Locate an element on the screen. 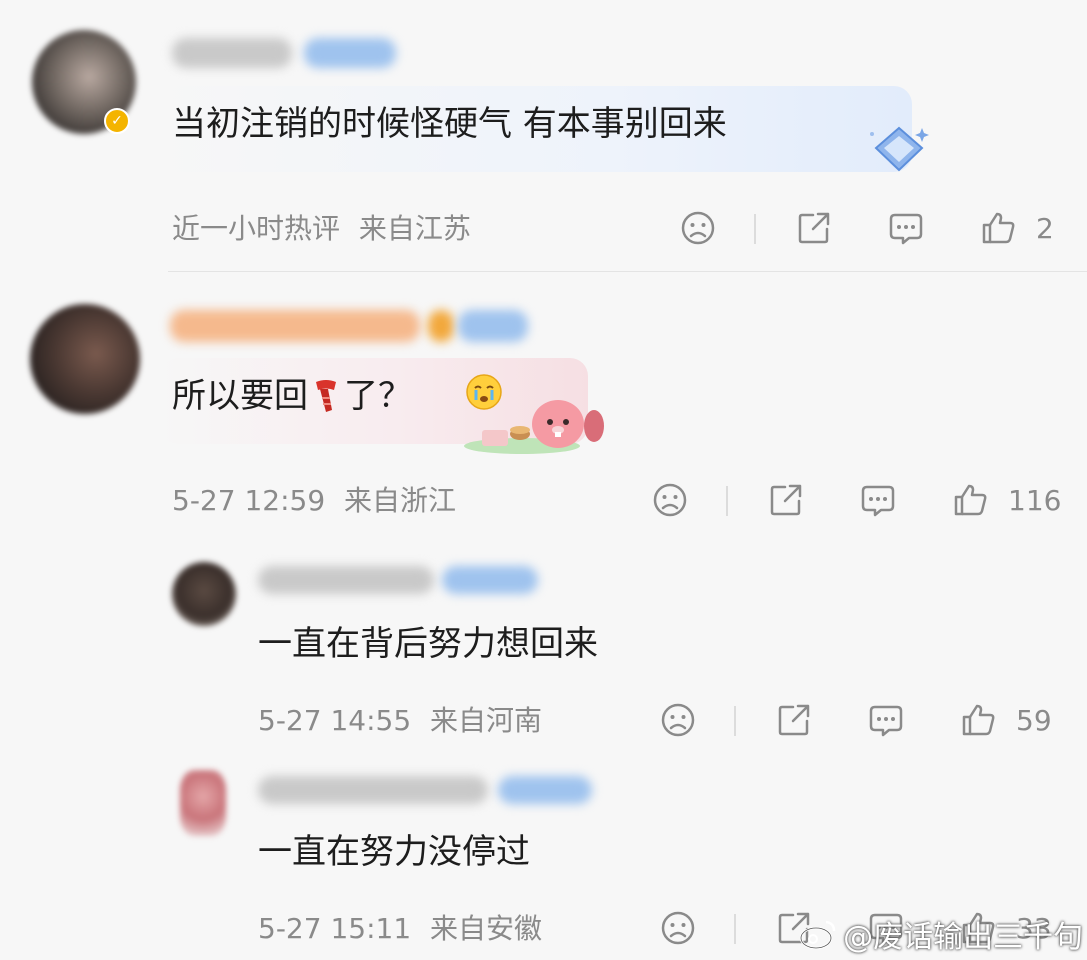  like-count: 116 is located at coordinates (1035, 500).